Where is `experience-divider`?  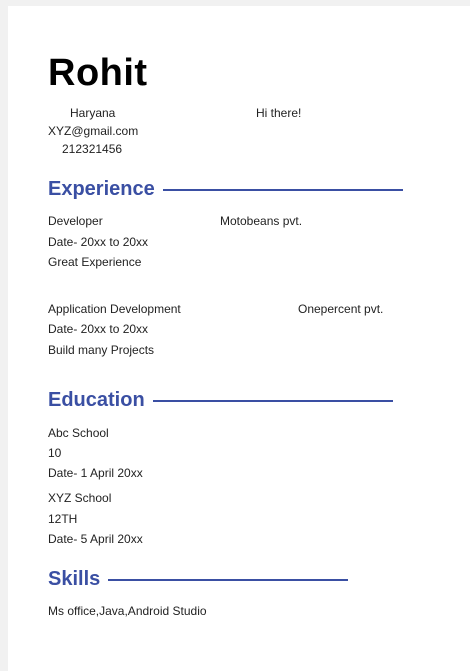 experience-divider is located at coordinates (282, 189).